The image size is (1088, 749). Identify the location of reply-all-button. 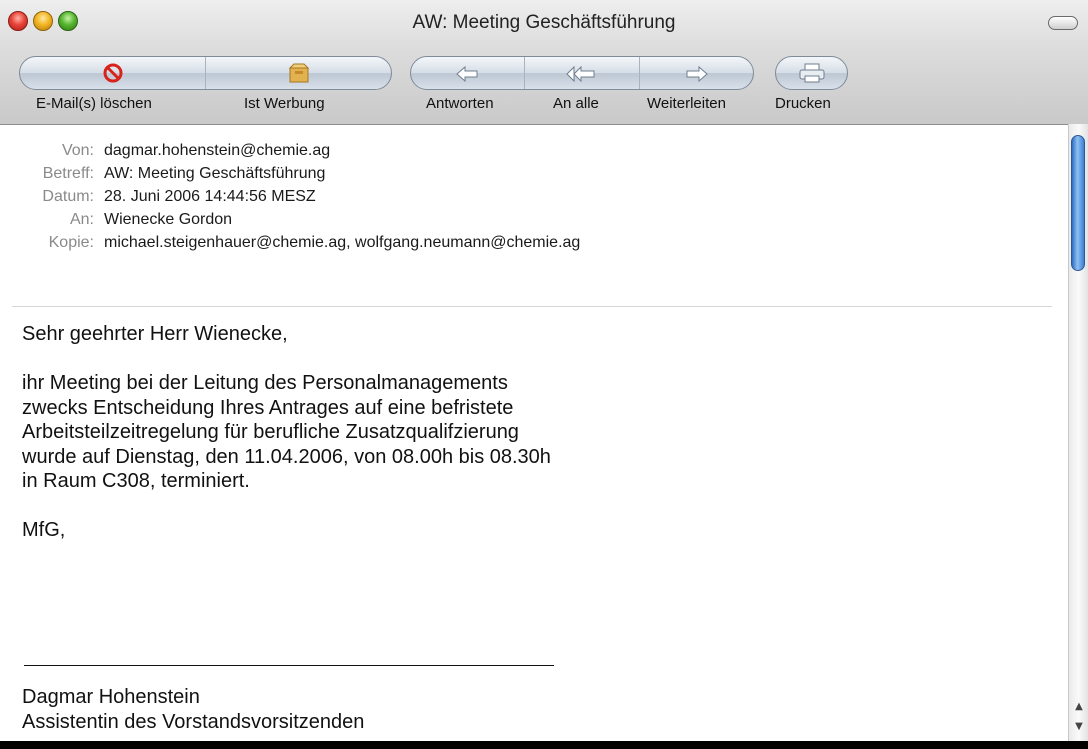
(582, 73).